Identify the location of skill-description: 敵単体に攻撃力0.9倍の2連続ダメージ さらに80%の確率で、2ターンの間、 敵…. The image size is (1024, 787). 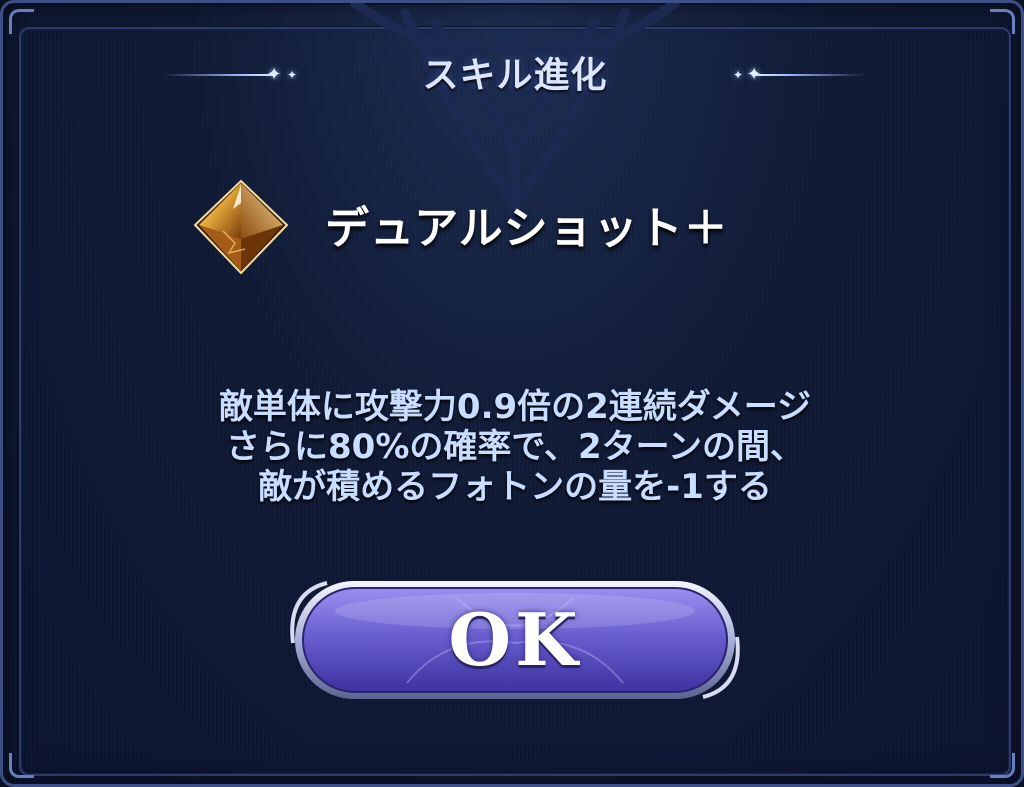
(515, 447).